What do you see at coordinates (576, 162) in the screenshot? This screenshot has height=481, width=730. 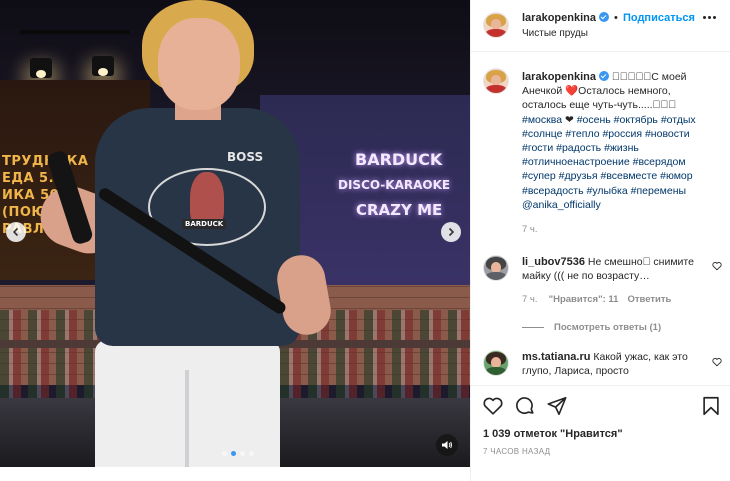 I see `hashtag-link: #отличноенастроение` at bounding box center [576, 162].